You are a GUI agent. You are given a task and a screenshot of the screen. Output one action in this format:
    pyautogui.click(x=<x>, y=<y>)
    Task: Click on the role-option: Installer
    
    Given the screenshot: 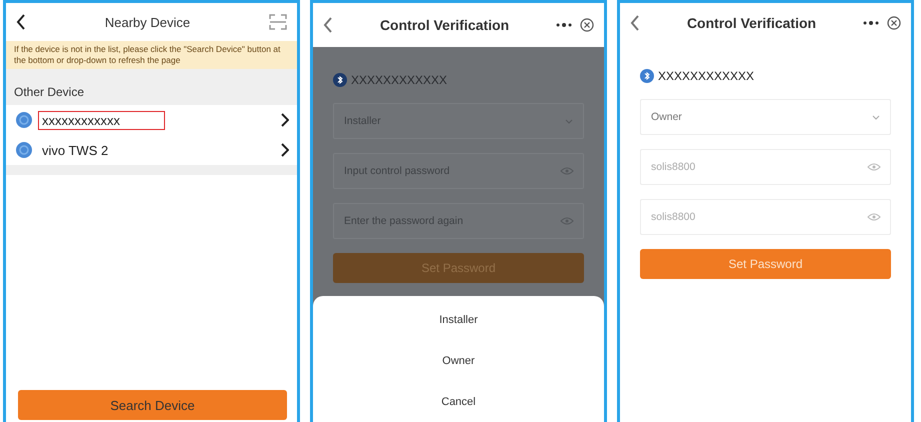 What is the action you would take?
    pyautogui.click(x=458, y=320)
    